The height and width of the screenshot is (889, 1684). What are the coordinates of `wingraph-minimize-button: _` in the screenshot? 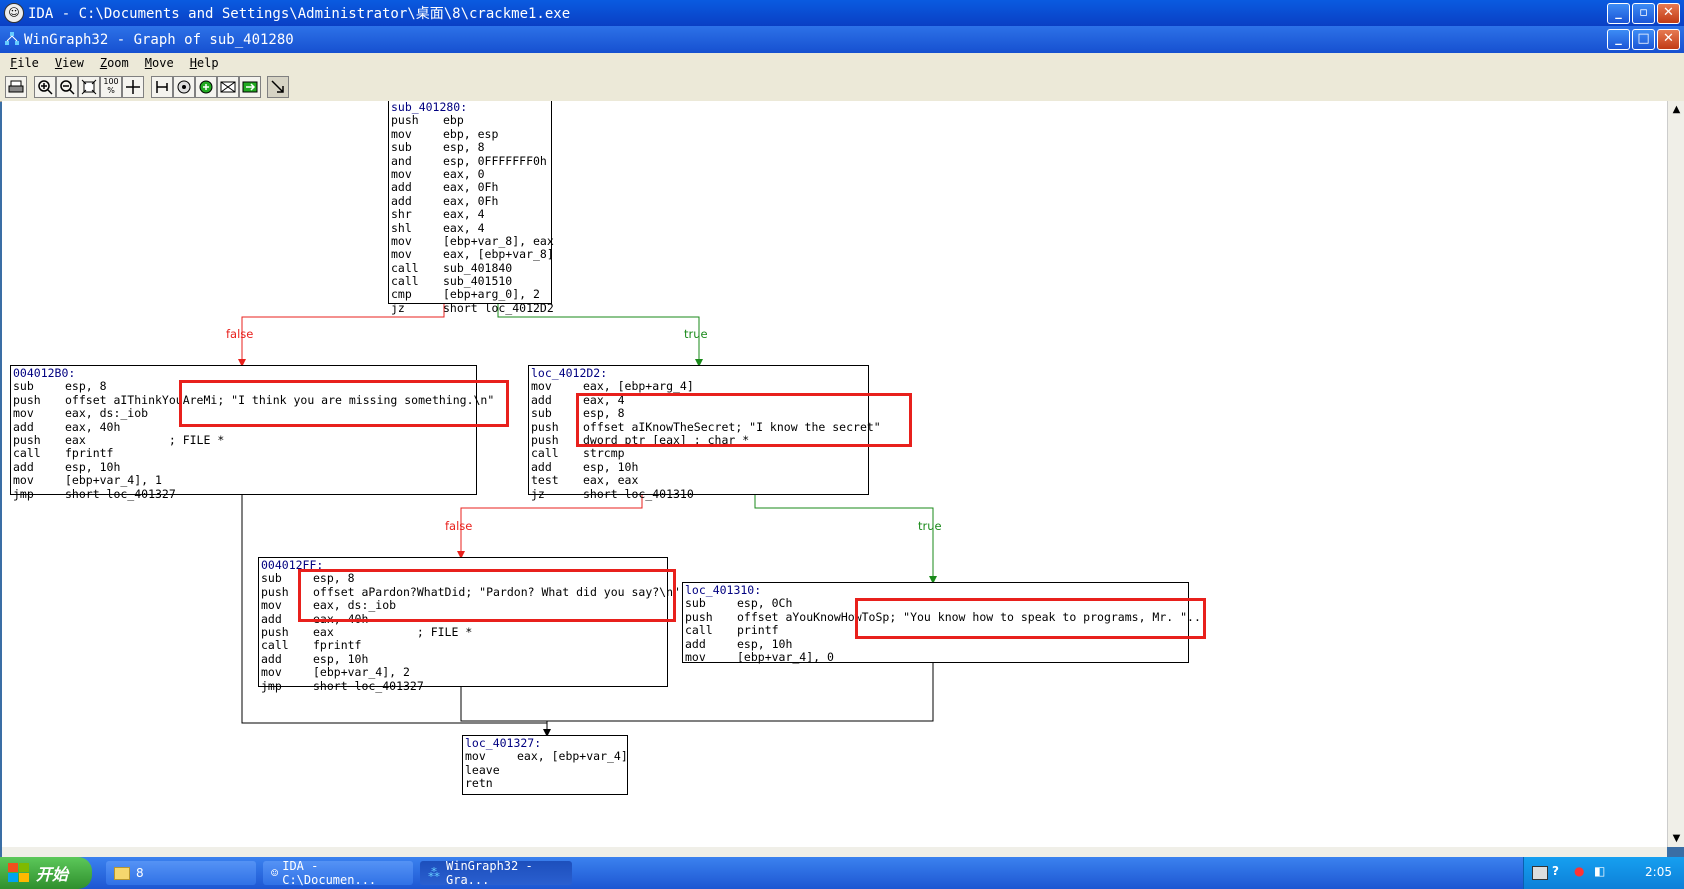 It's located at (1618, 39).